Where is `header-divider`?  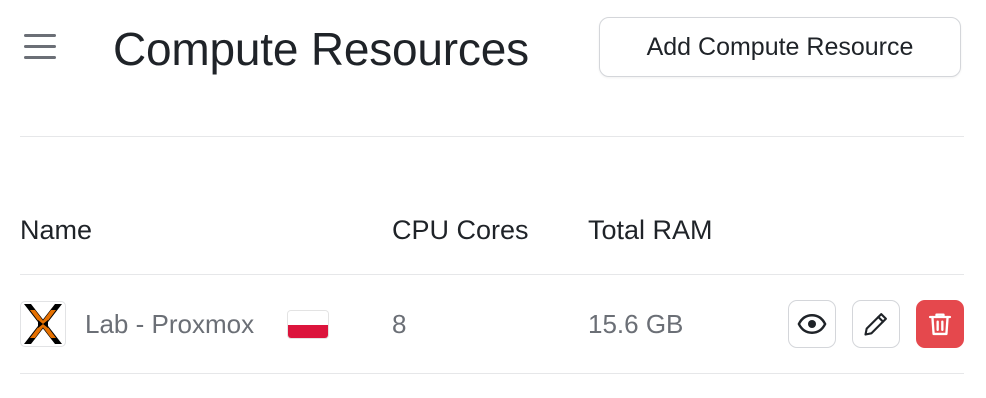
header-divider is located at coordinates (492, 136).